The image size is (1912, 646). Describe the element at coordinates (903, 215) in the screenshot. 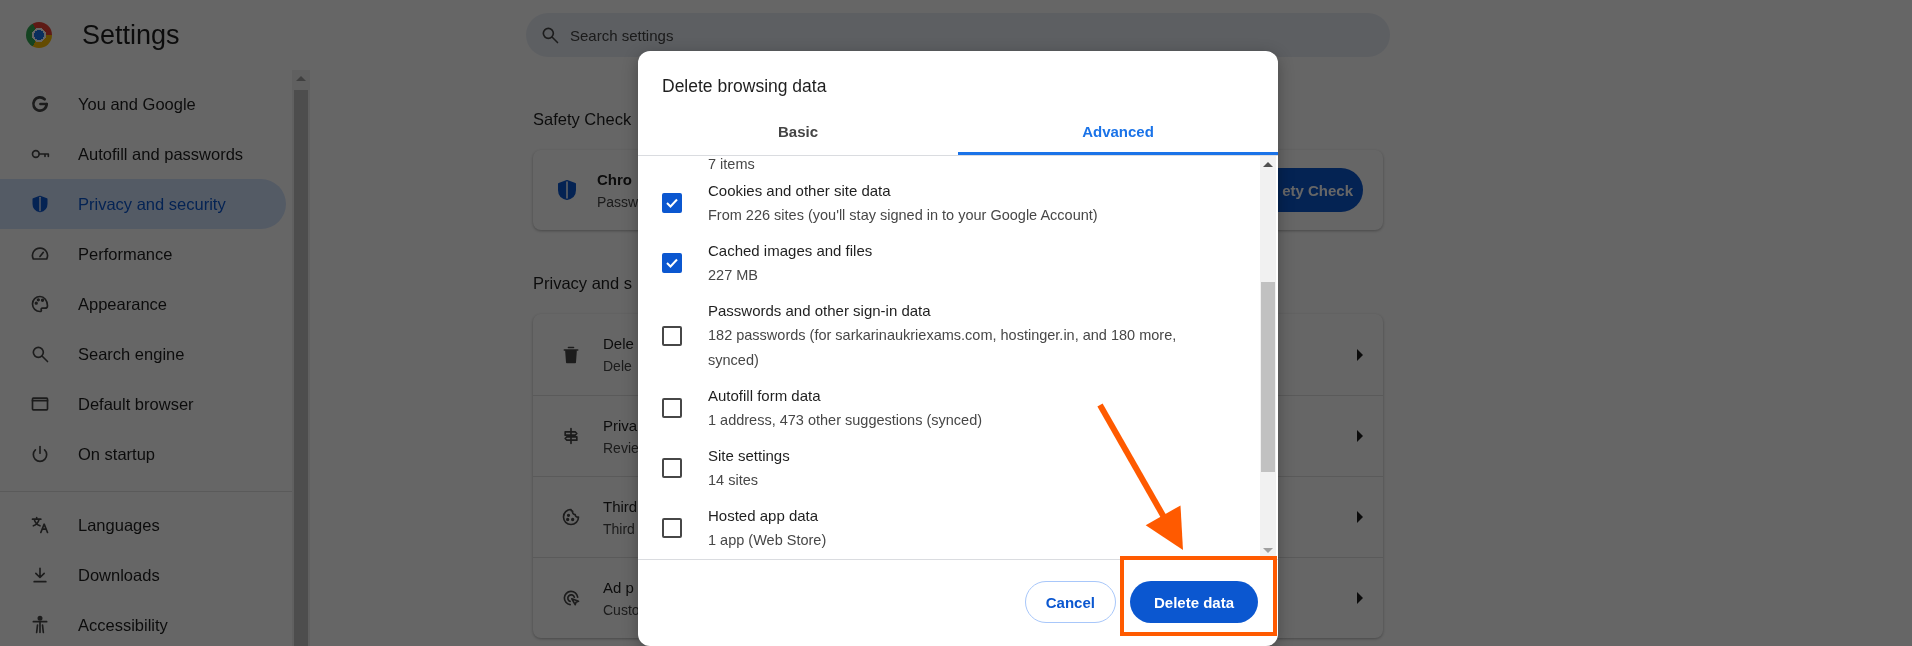

I see `item-detail: From 226 sites (you'll stay signed in to your Google Account)` at that location.